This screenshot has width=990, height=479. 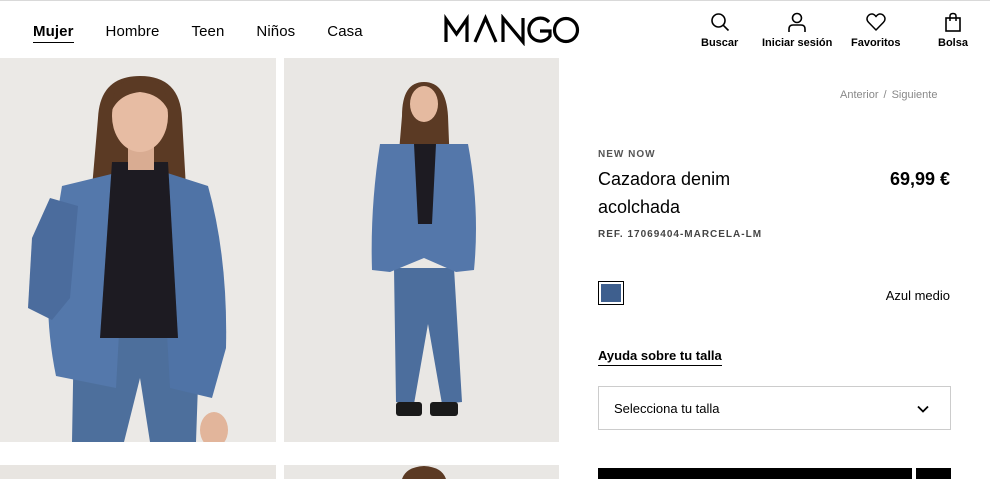 I want to click on heart-icon, so click(x=875, y=22).